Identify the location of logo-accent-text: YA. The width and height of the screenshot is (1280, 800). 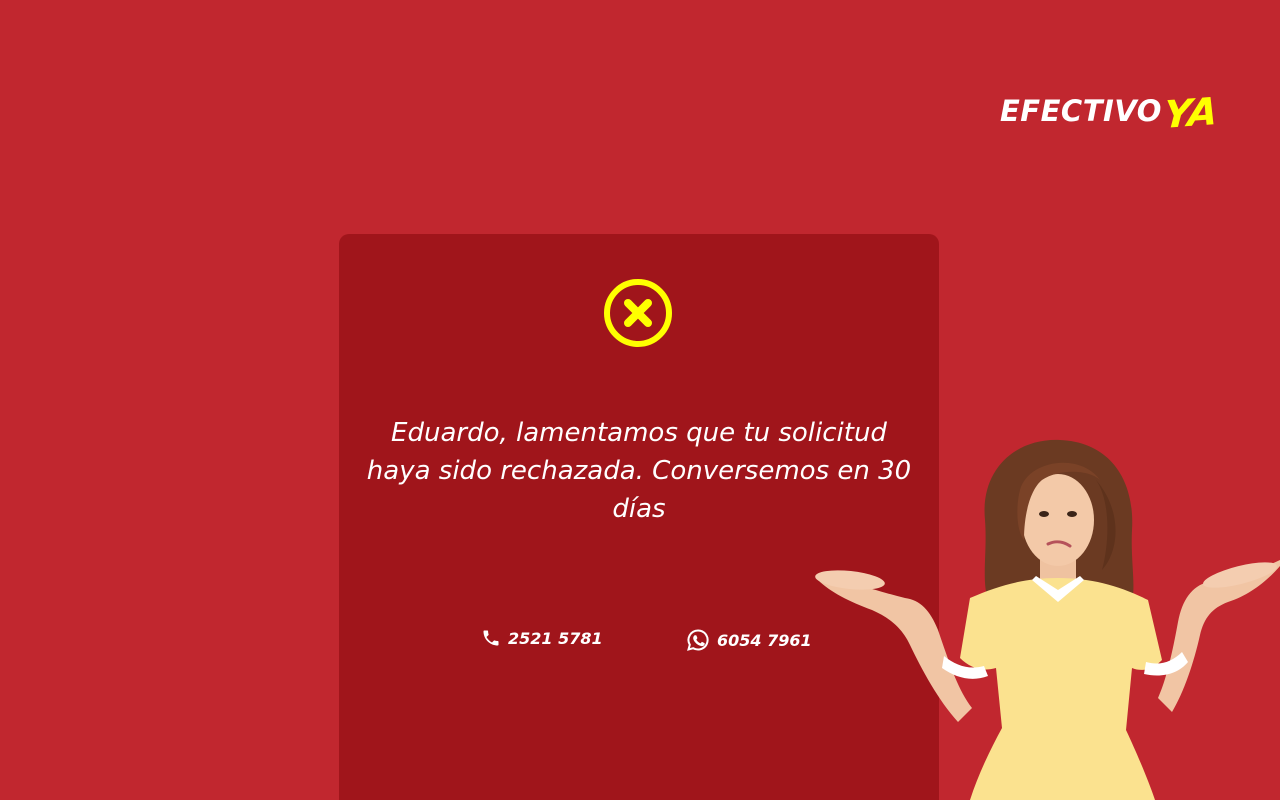
(1190, 113).